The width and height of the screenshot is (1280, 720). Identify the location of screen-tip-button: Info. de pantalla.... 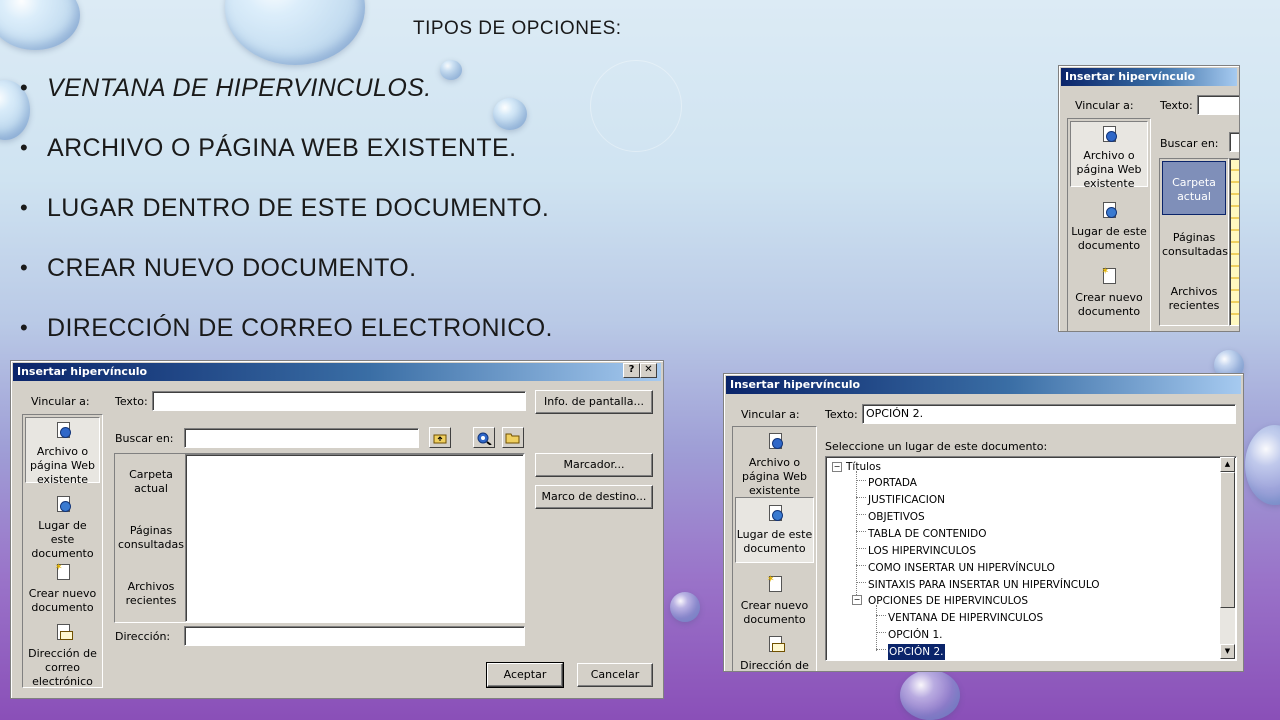
(594, 402).